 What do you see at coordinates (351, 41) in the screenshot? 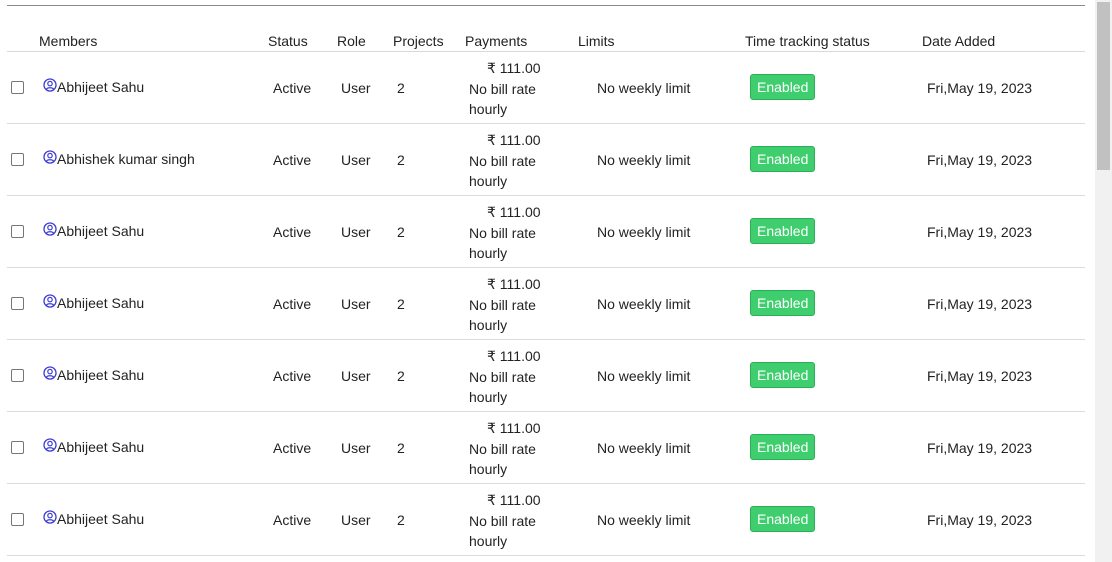
I see `header-role: Role` at bounding box center [351, 41].